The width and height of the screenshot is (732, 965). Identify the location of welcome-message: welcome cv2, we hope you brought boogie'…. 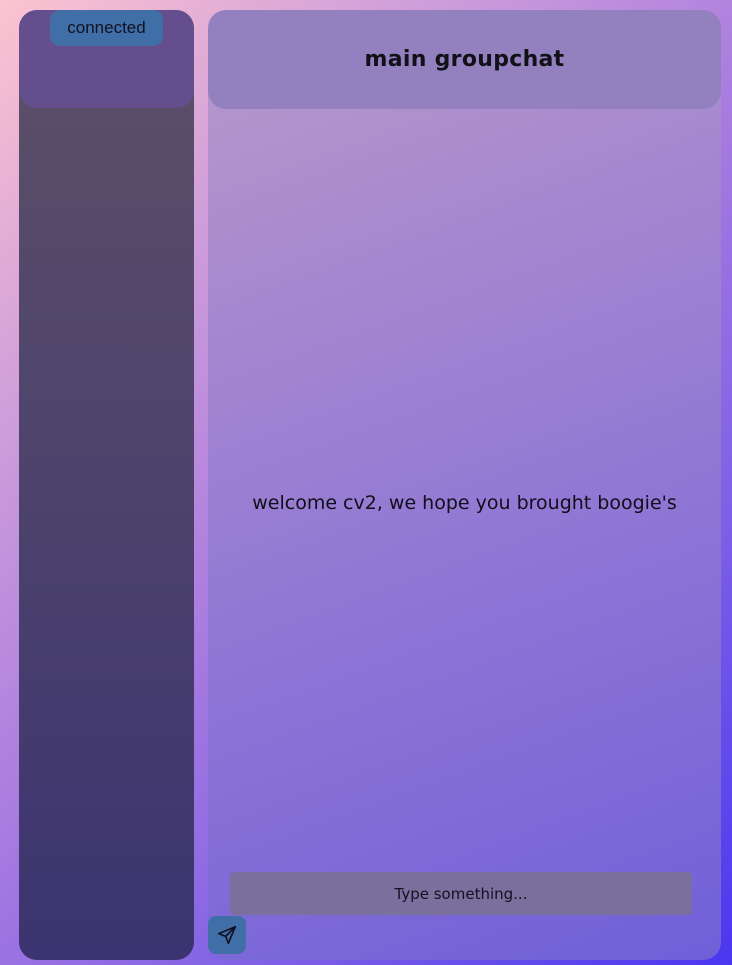
(464, 503).